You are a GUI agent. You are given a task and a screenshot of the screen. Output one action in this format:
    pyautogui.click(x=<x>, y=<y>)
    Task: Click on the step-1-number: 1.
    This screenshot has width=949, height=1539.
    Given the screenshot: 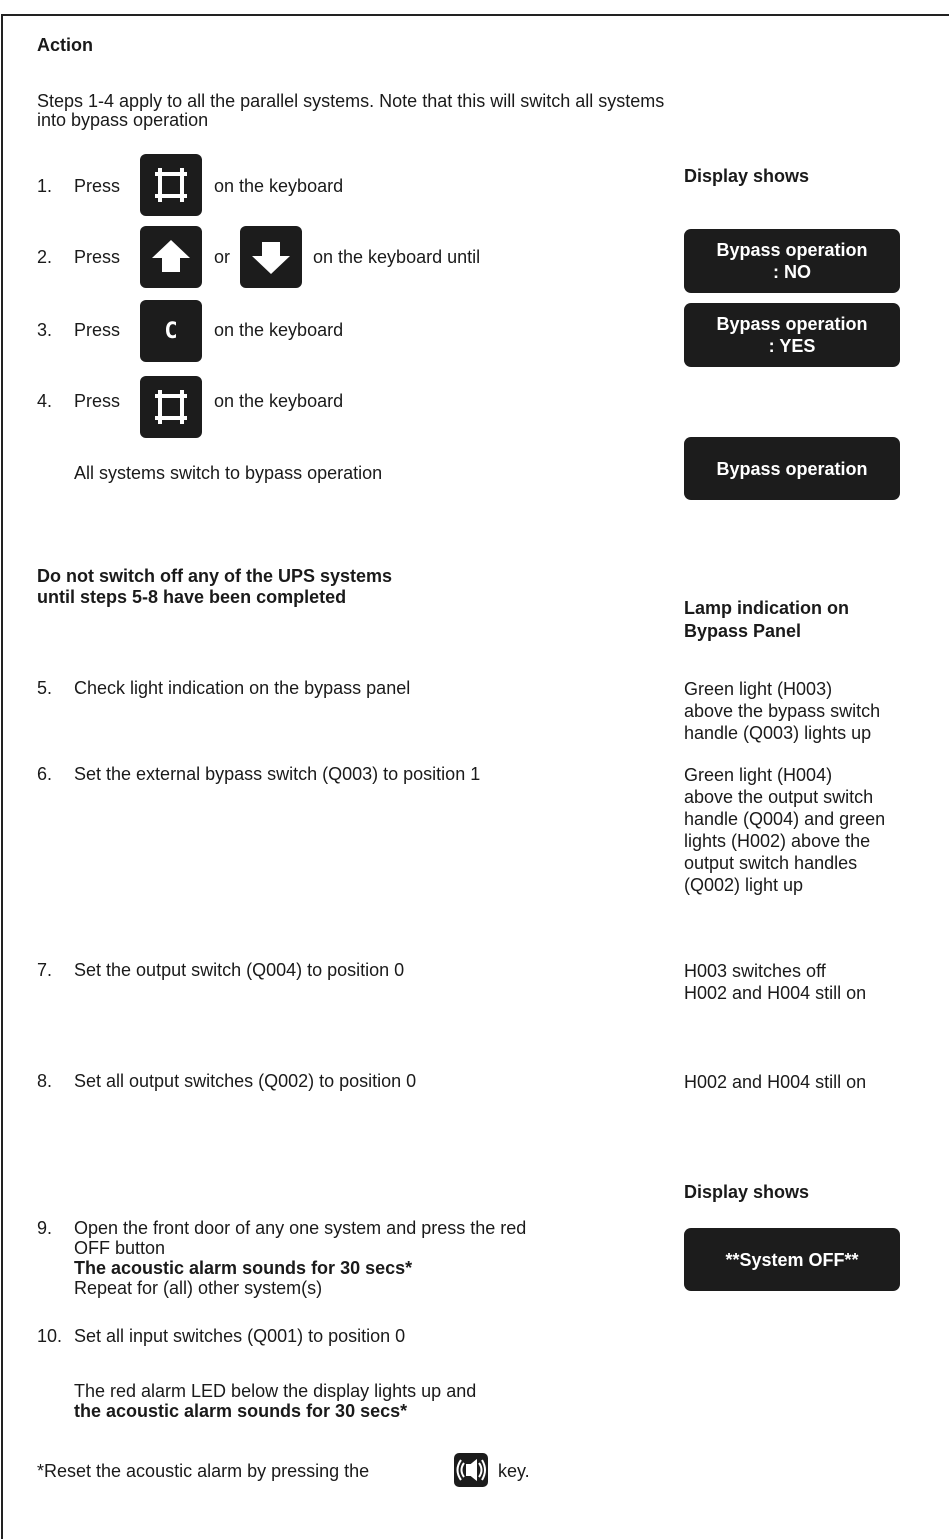 What is the action you would take?
    pyautogui.click(x=45, y=186)
    